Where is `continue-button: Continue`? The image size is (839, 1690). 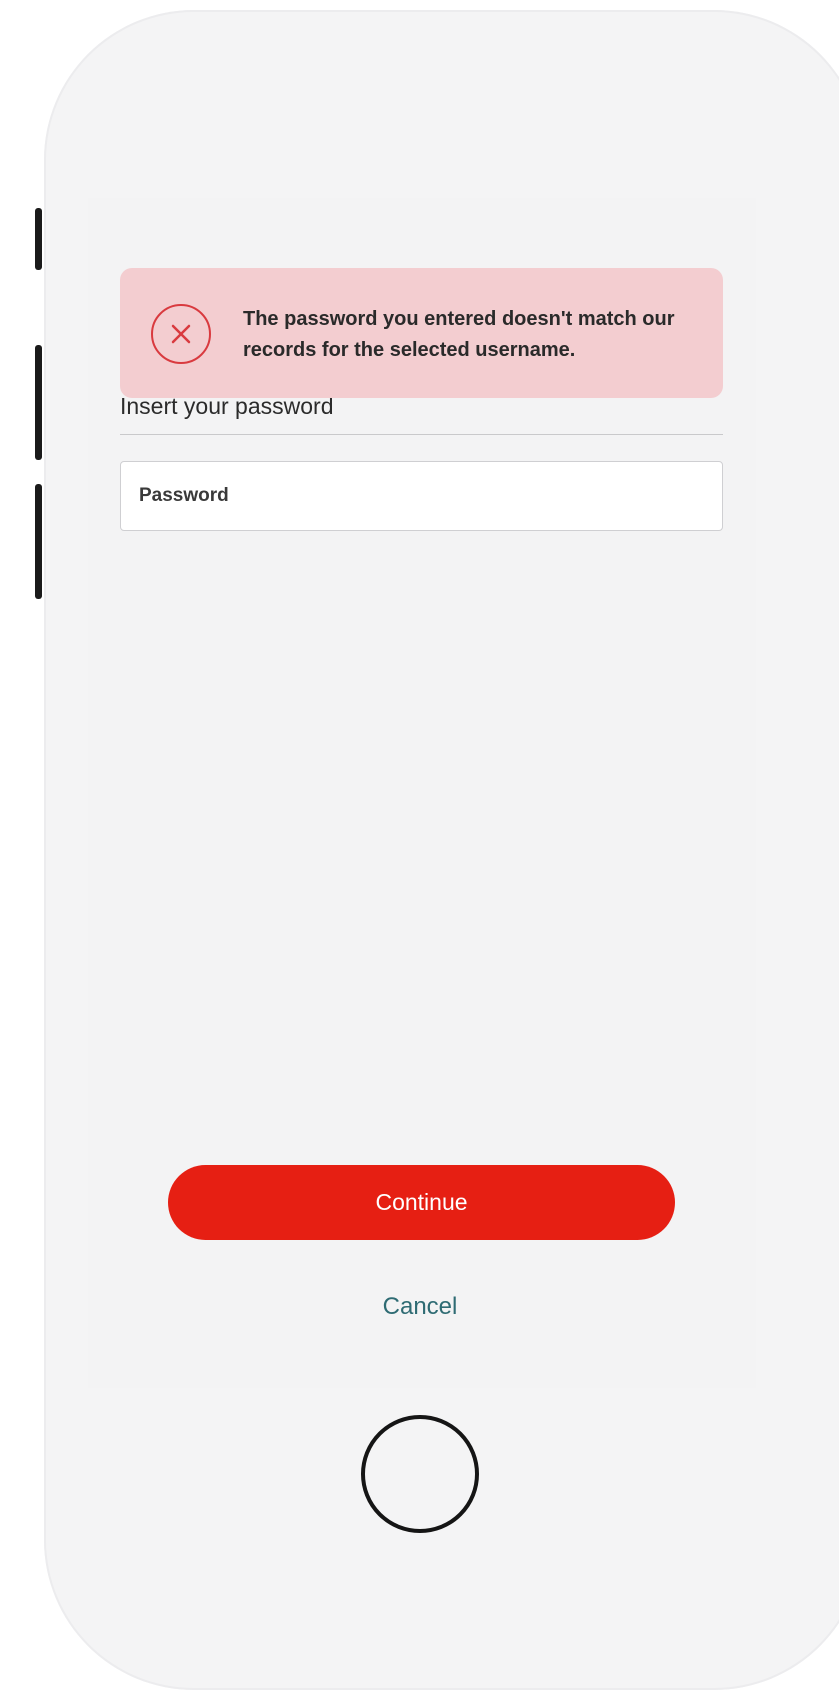
continue-button: Continue is located at coordinates (421, 1202).